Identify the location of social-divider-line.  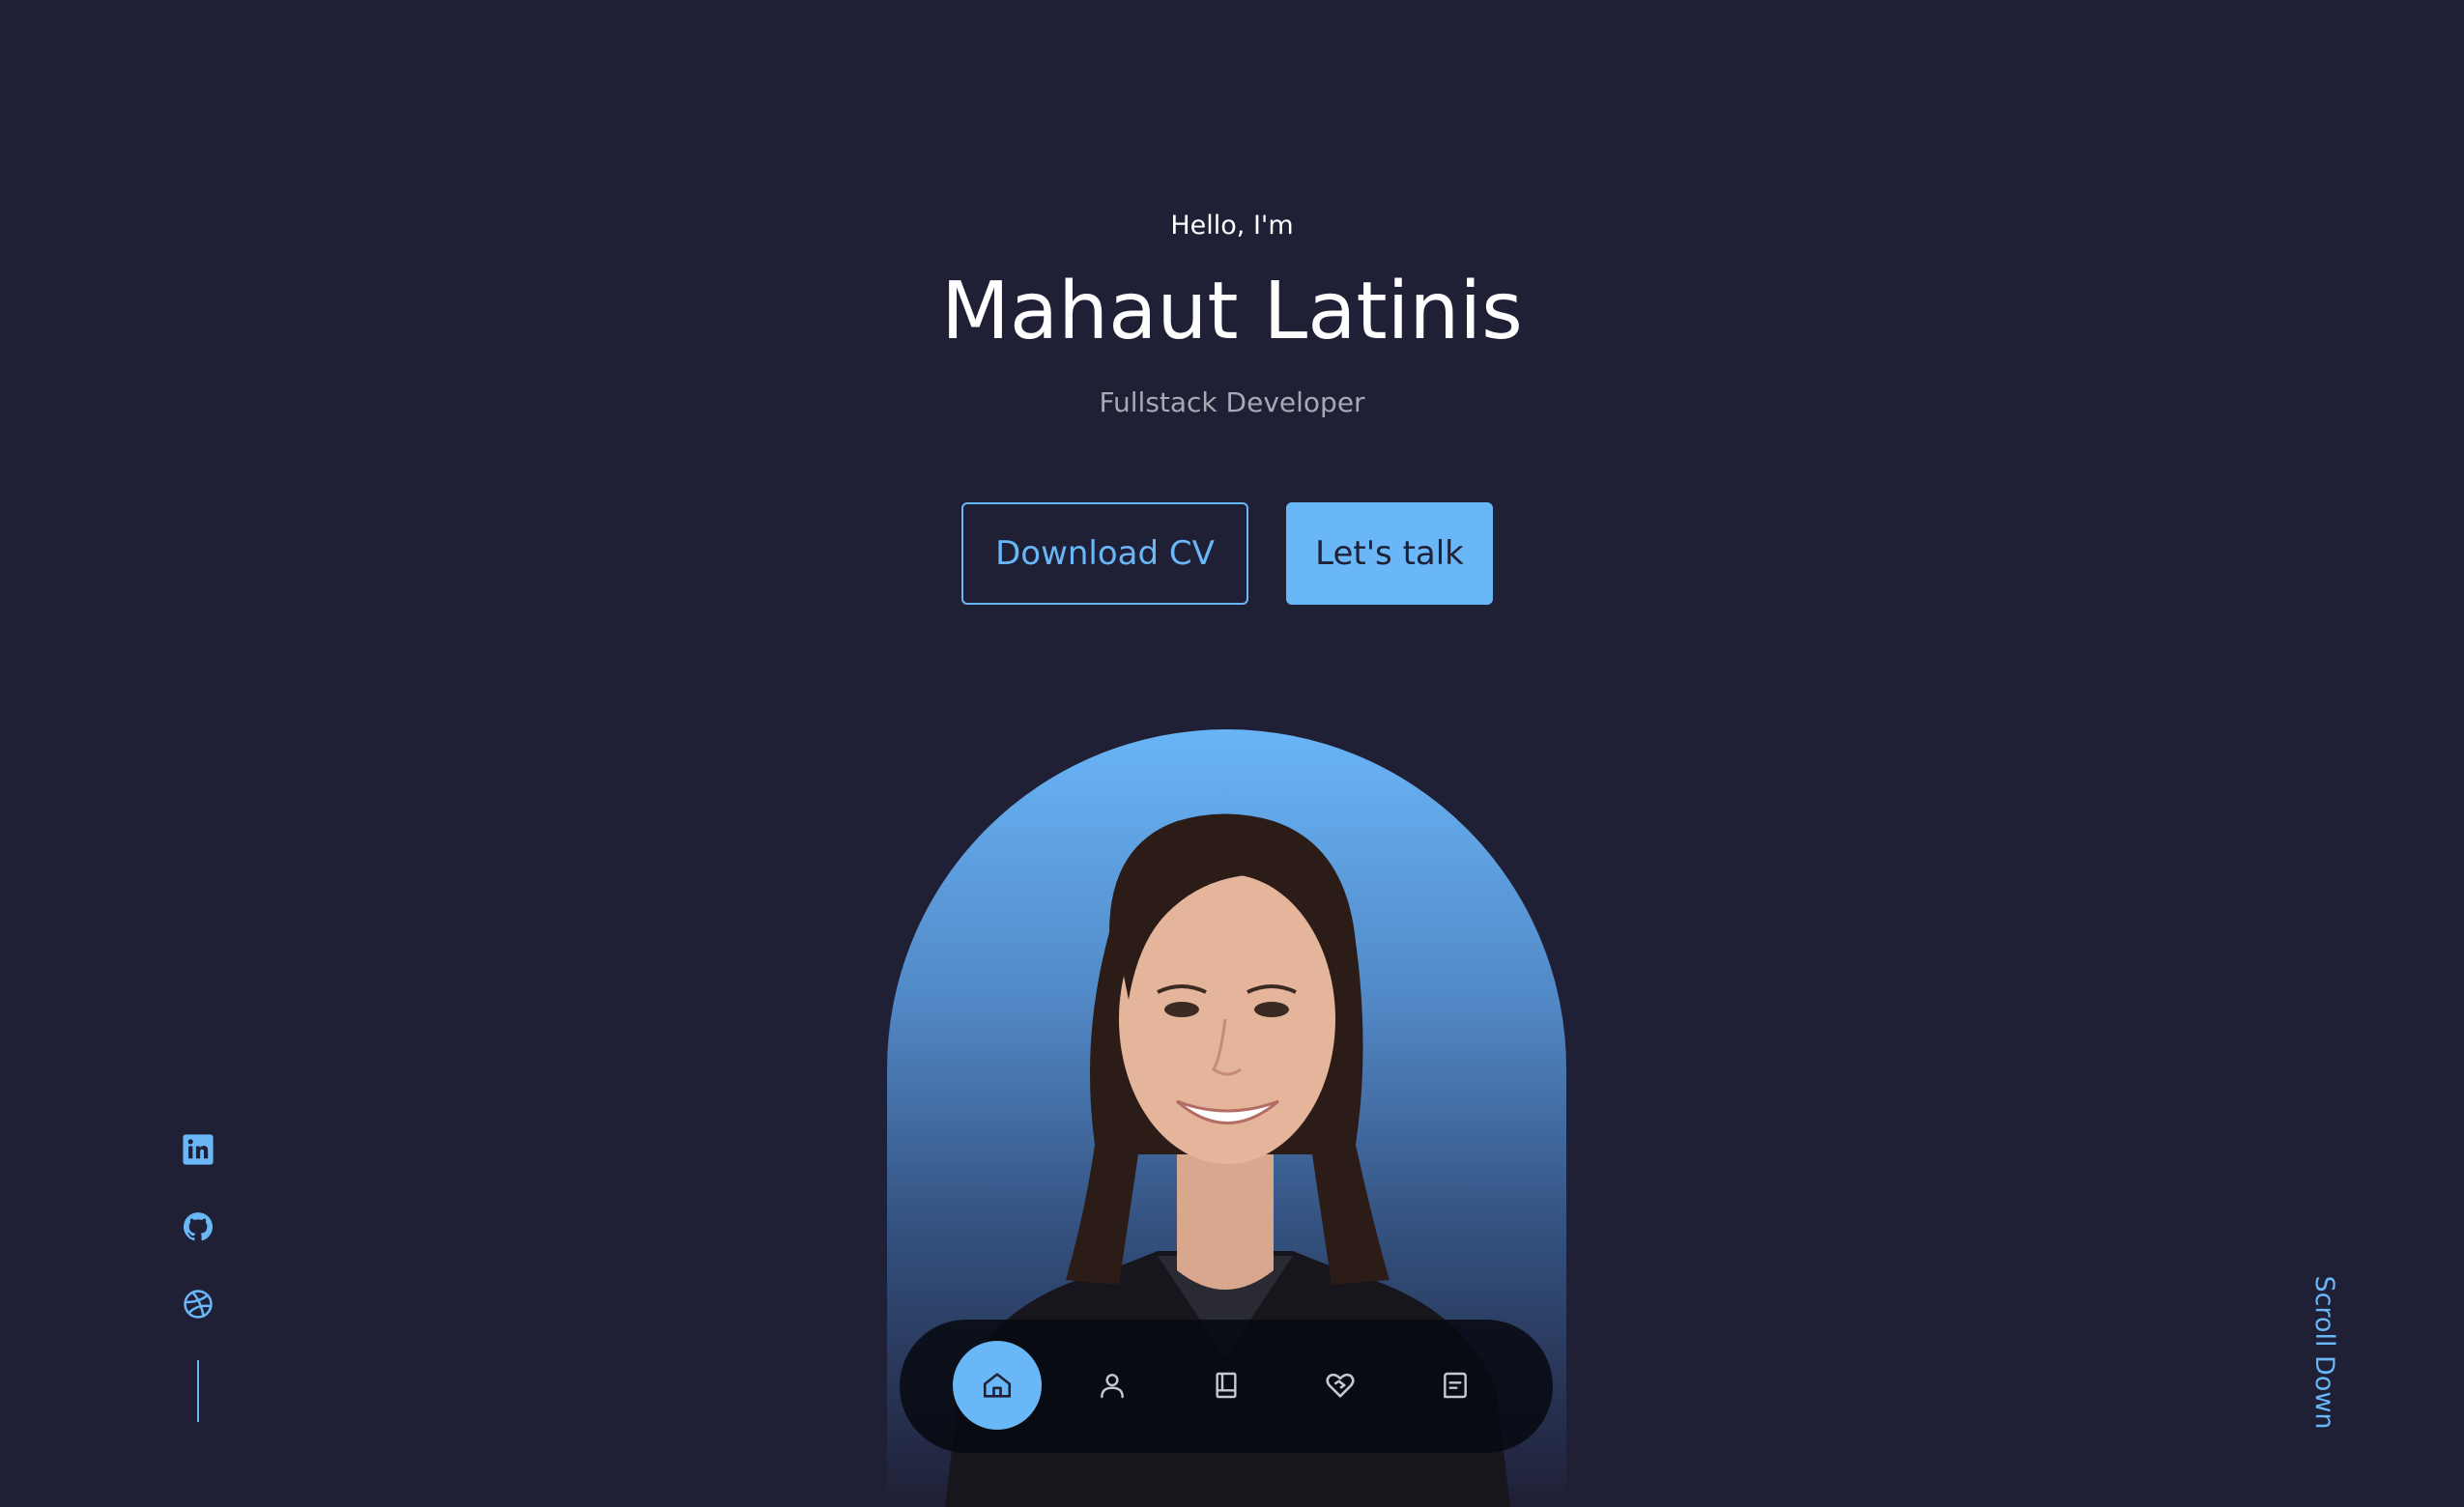
(198, 1391).